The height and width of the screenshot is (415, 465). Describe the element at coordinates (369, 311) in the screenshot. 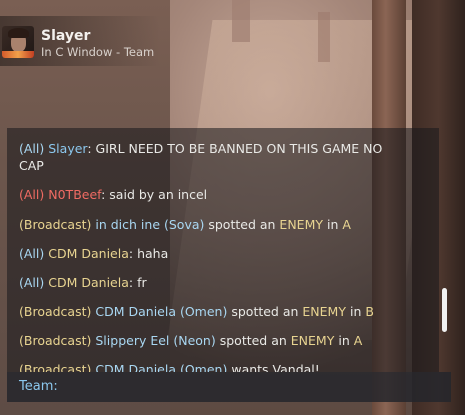

I see `site-label: B` at that location.